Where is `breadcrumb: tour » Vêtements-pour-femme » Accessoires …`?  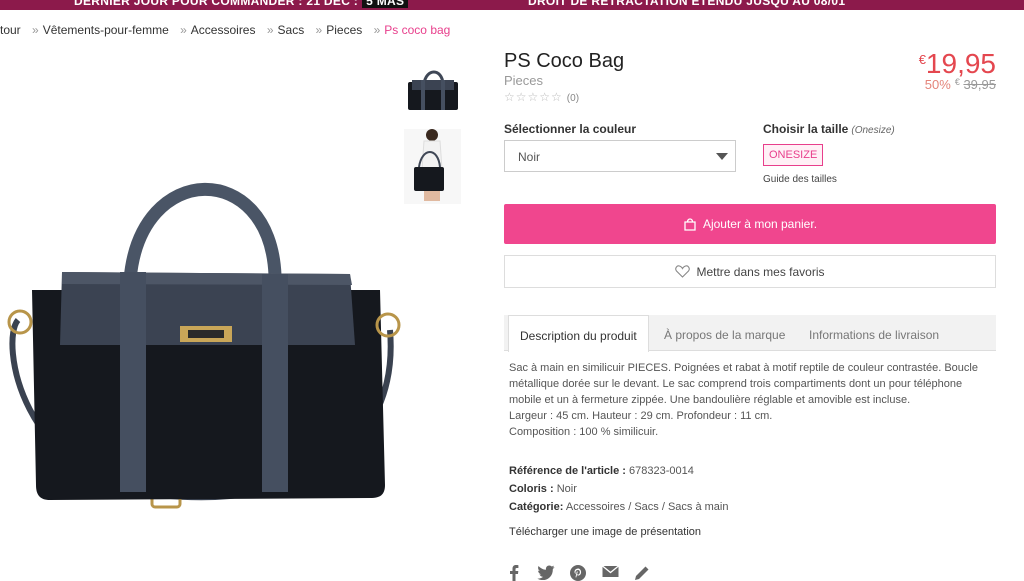 breadcrumb: tour » Vêtements-pour-femme » Accessoires … is located at coordinates (225, 30).